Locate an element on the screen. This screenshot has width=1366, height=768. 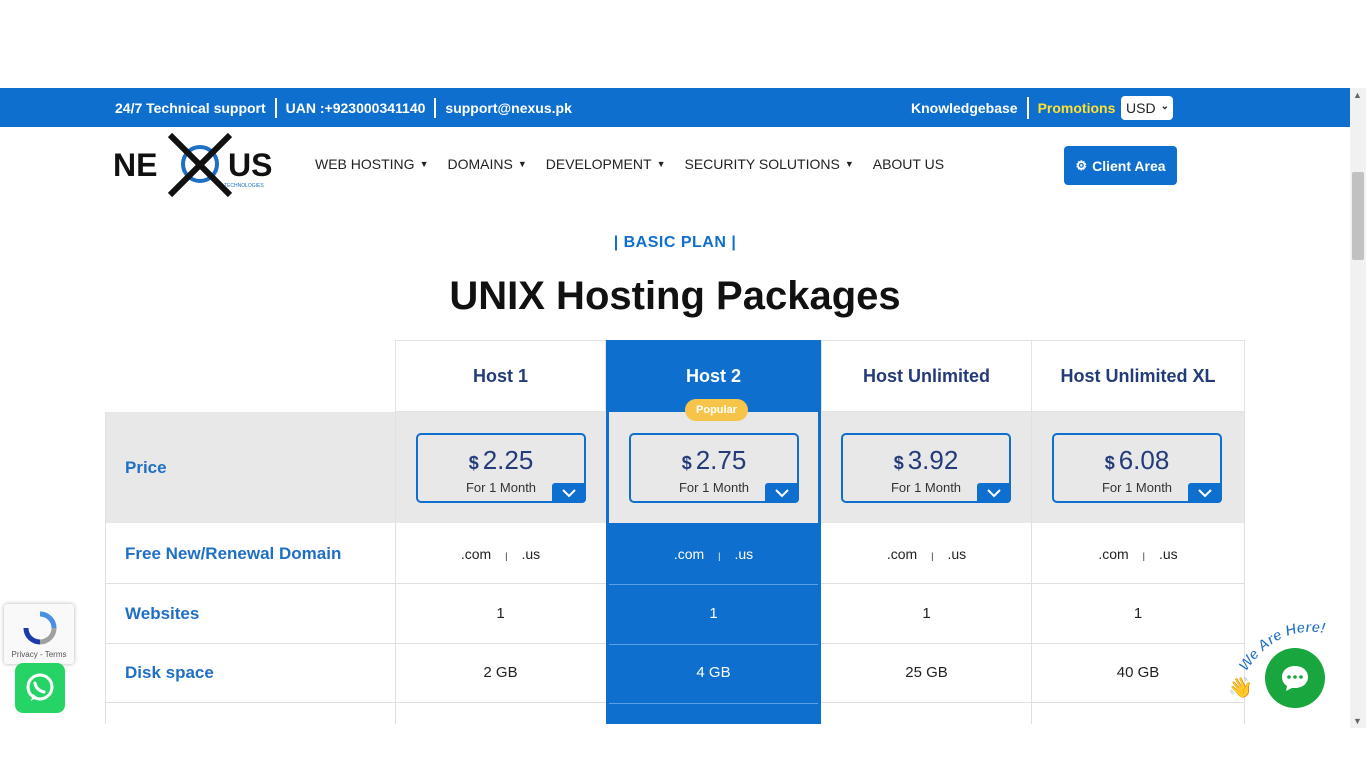
plan-name: Host Unlimited is located at coordinates (926, 375).